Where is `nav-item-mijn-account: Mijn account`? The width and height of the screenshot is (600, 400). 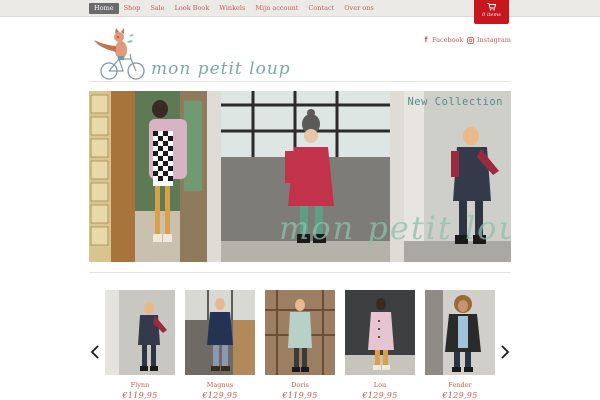
nav-item-mijn-account: Mijn account is located at coordinates (276, 8).